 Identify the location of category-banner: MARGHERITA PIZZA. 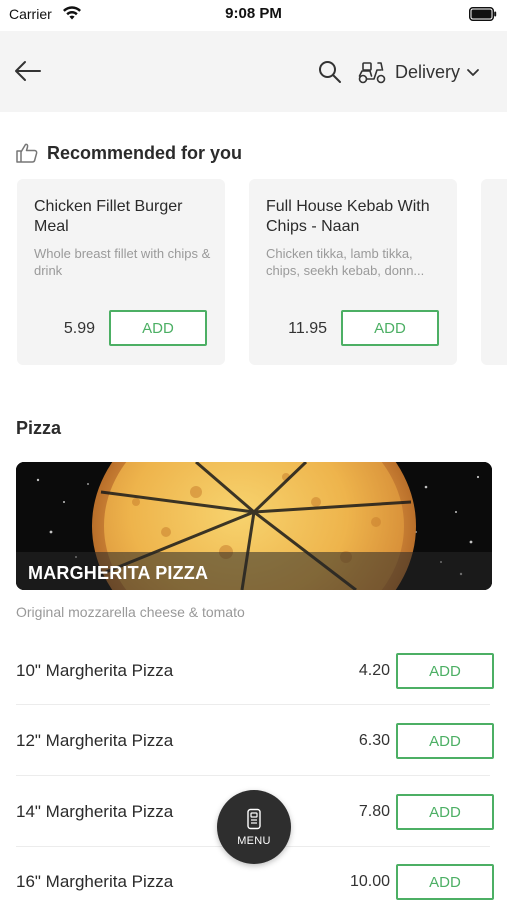
(254, 526).